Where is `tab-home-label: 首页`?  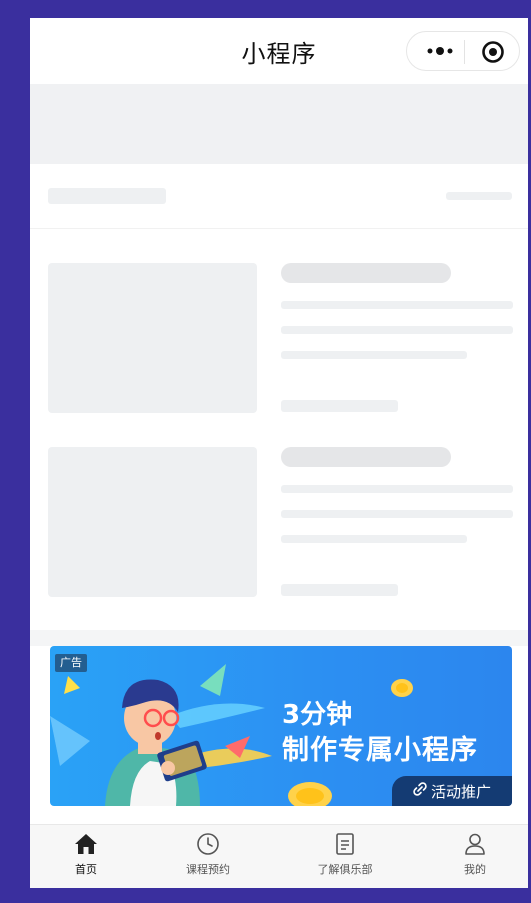
tab-home-label: 首页 is located at coordinates (86, 869).